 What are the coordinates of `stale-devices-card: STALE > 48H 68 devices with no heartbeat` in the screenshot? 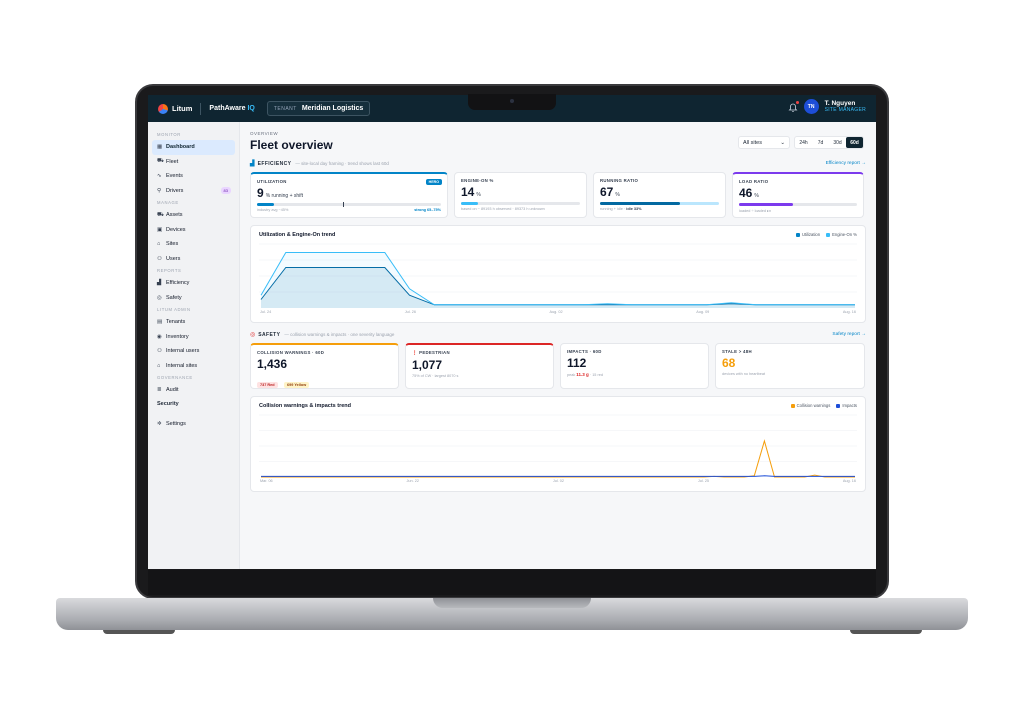 It's located at (790, 366).